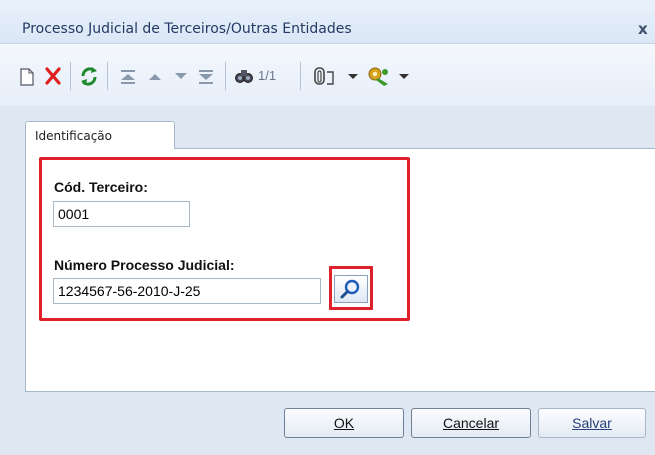  Describe the element at coordinates (267, 75) in the screenshot. I see `record-counter: 1/1` at that location.